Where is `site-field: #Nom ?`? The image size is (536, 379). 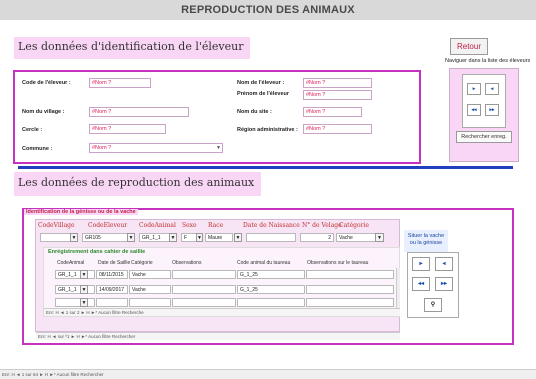 site-field: #Nom ? is located at coordinates (332, 112).